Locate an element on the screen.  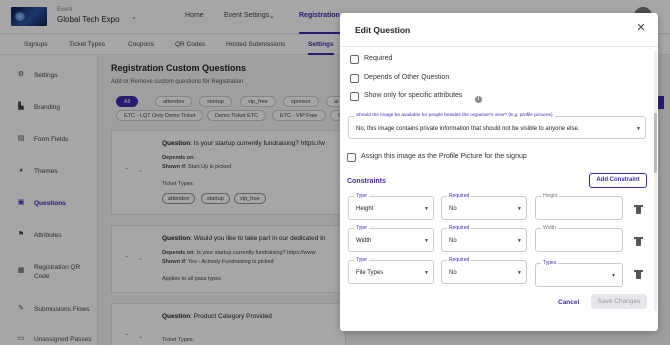
divider is located at coordinates (499, 46).